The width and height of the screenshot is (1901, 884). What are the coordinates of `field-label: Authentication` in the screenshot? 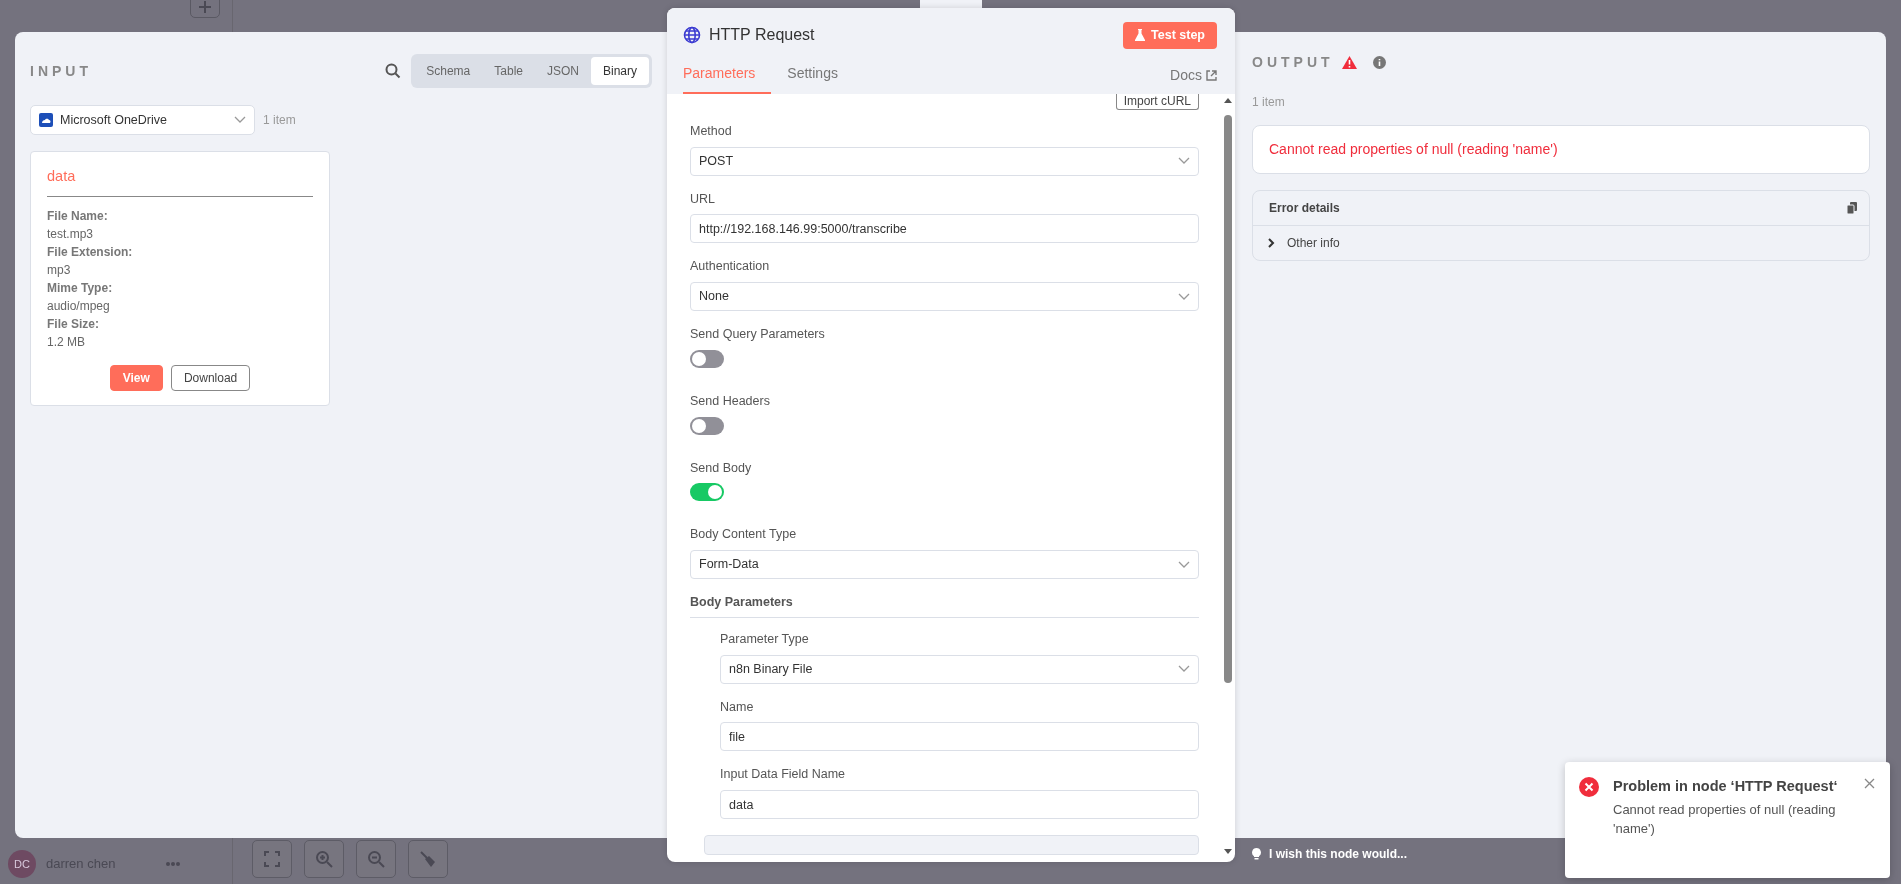 It's located at (730, 267).